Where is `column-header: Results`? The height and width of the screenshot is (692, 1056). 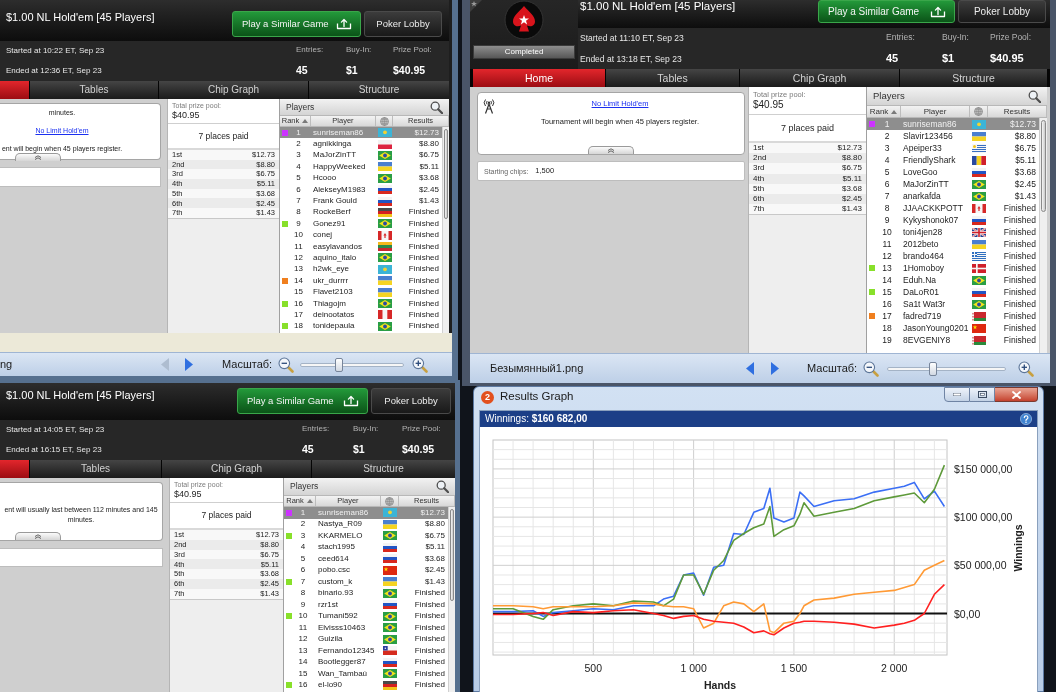
column-header: Results is located at coordinates (1017, 111).